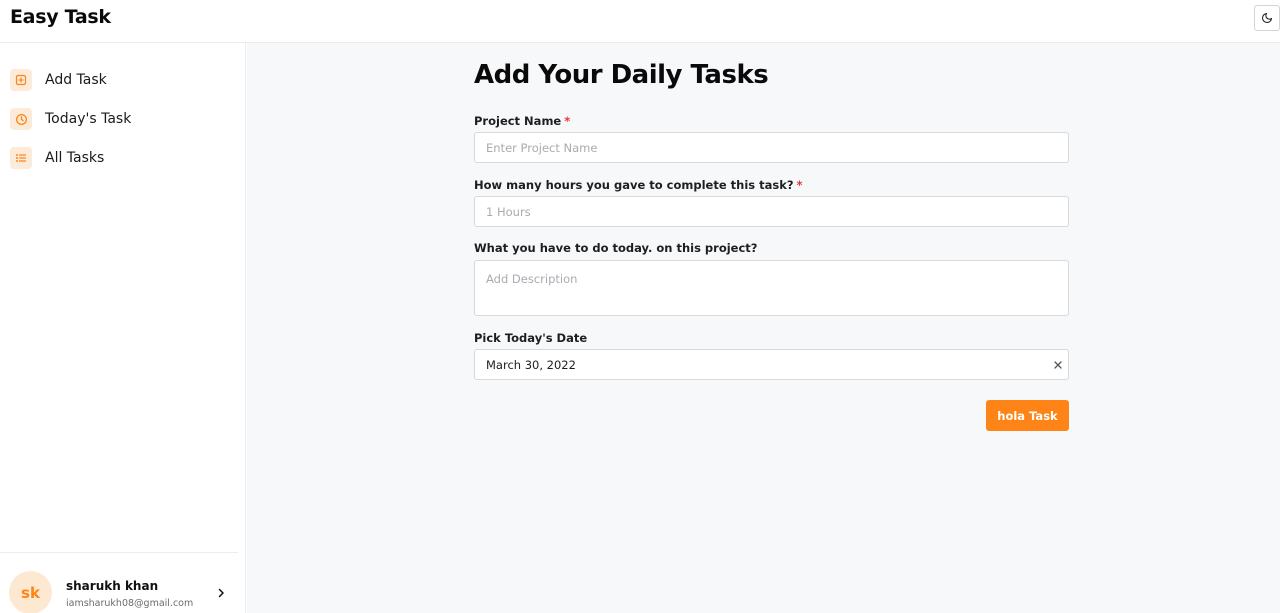 This screenshot has width=1280, height=613. I want to click on project-name-label-text: Project Name, so click(518, 121).